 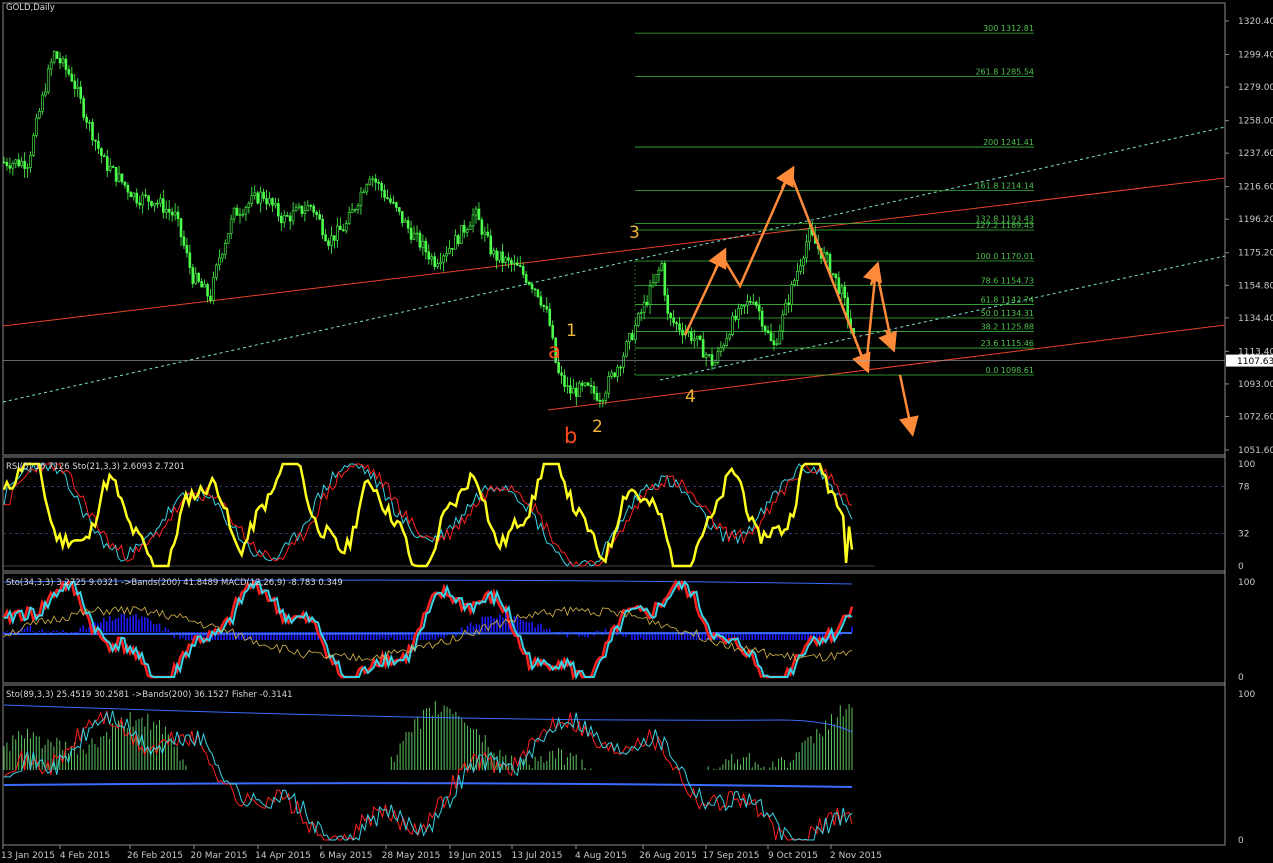 What do you see at coordinates (218, 856) in the screenshot?
I see `time-tick-label: 20 Mar 2015` at bounding box center [218, 856].